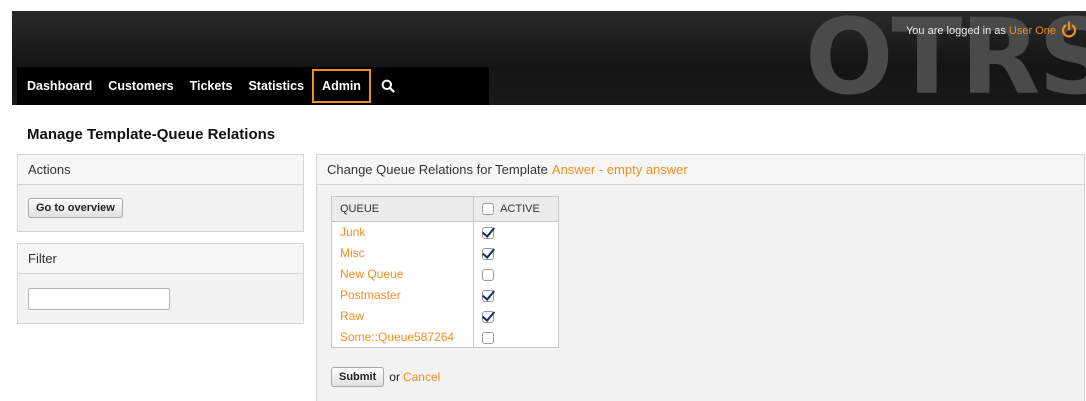  What do you see at coordinates (1069, 30) in the screenshot?
I see `logout-power-icon` at bounding box center [1069, 30].